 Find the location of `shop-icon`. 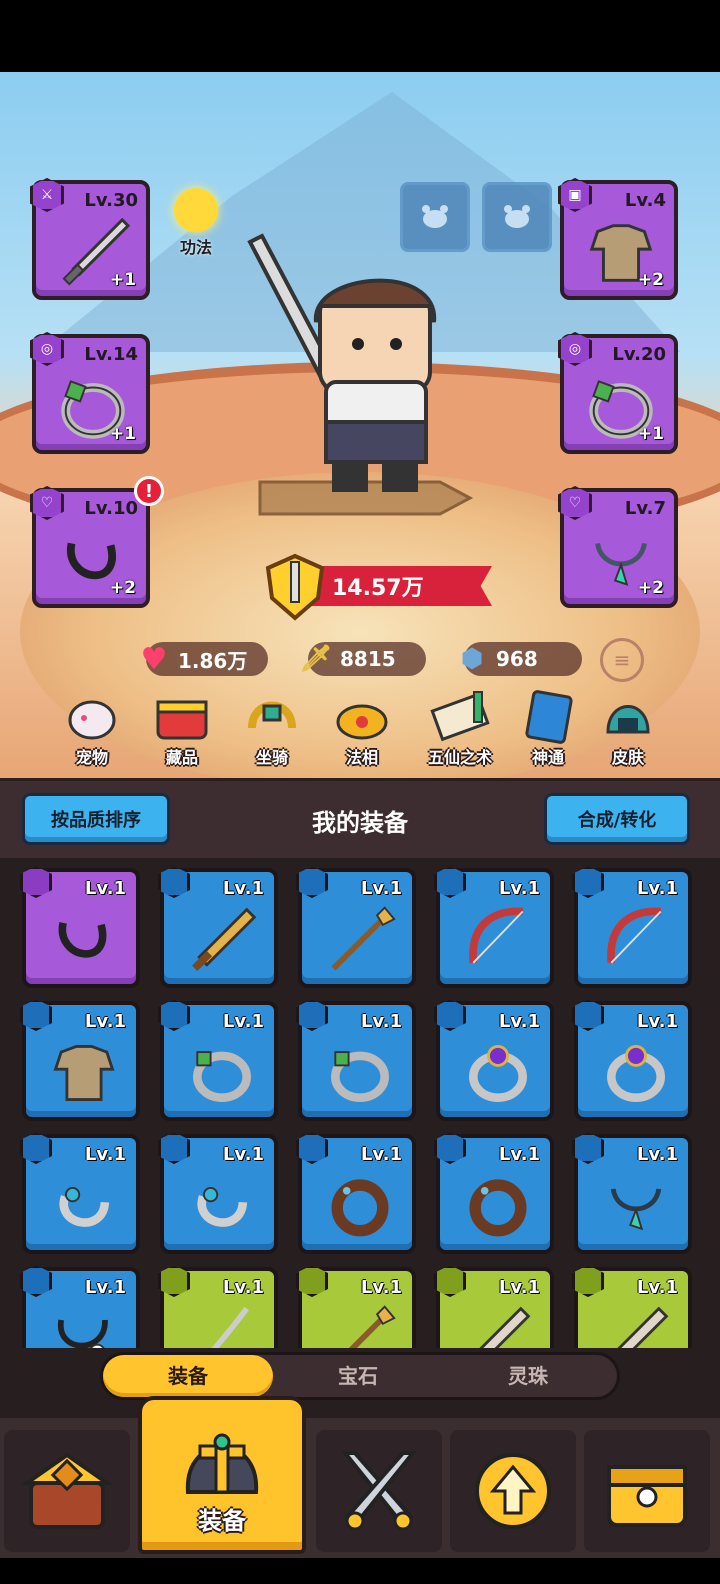

shop-icon is located at coordinates (67, 1490).